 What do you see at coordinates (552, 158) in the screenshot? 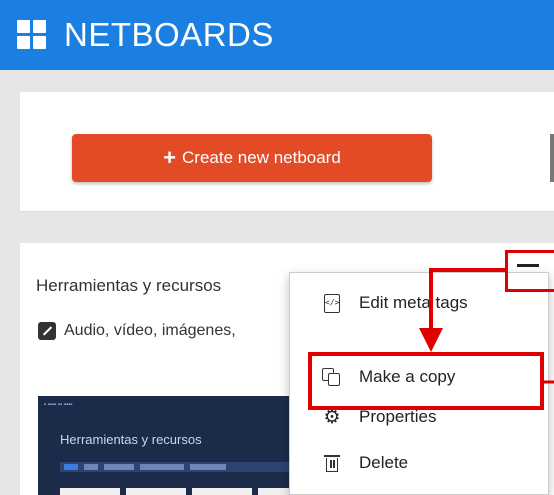
I see `secondary-button-edge` at bounding box center [552, 158].